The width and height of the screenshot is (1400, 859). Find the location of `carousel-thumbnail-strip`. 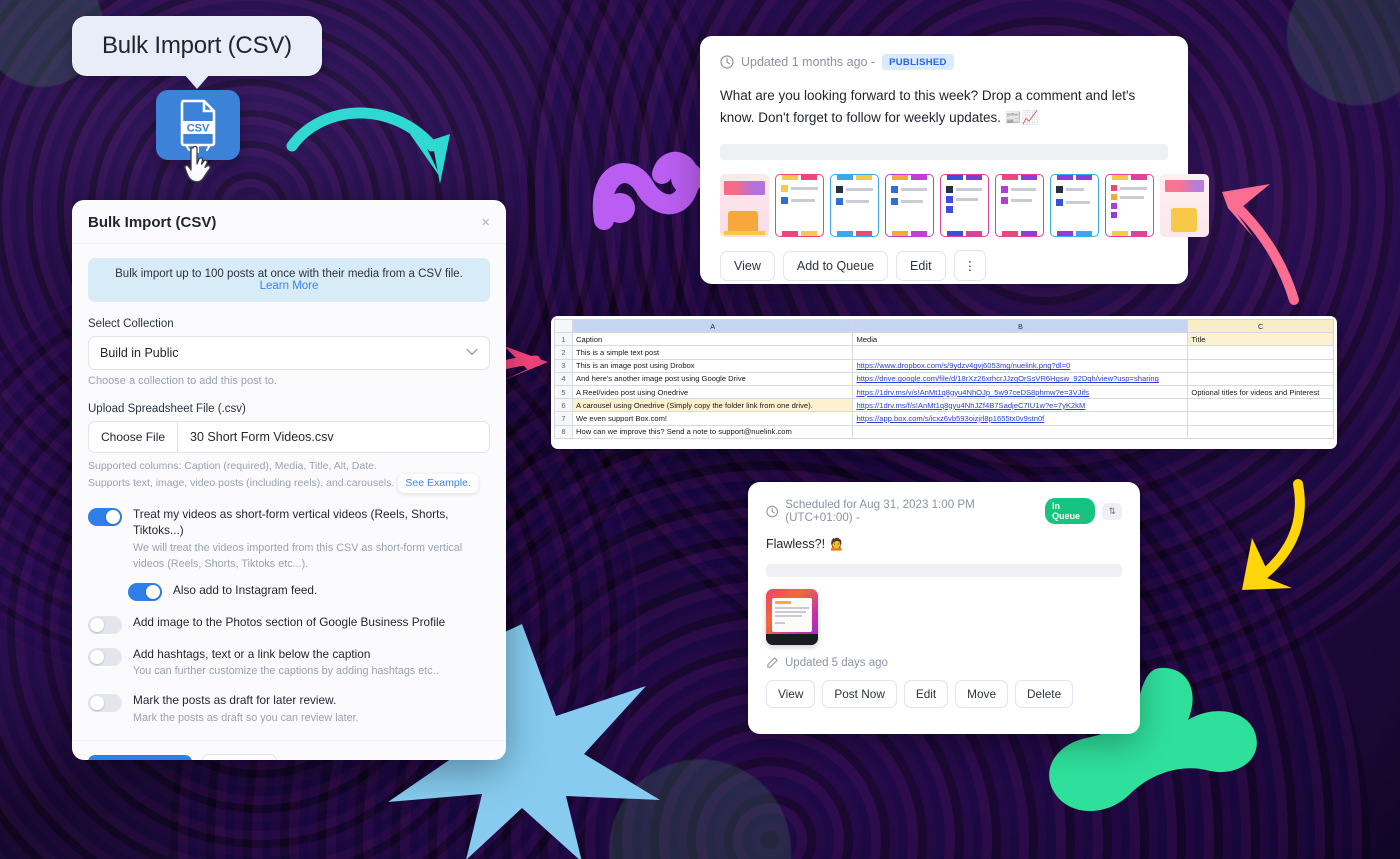

carousel-thumbnail-strip is located at coordinates (964, 206).